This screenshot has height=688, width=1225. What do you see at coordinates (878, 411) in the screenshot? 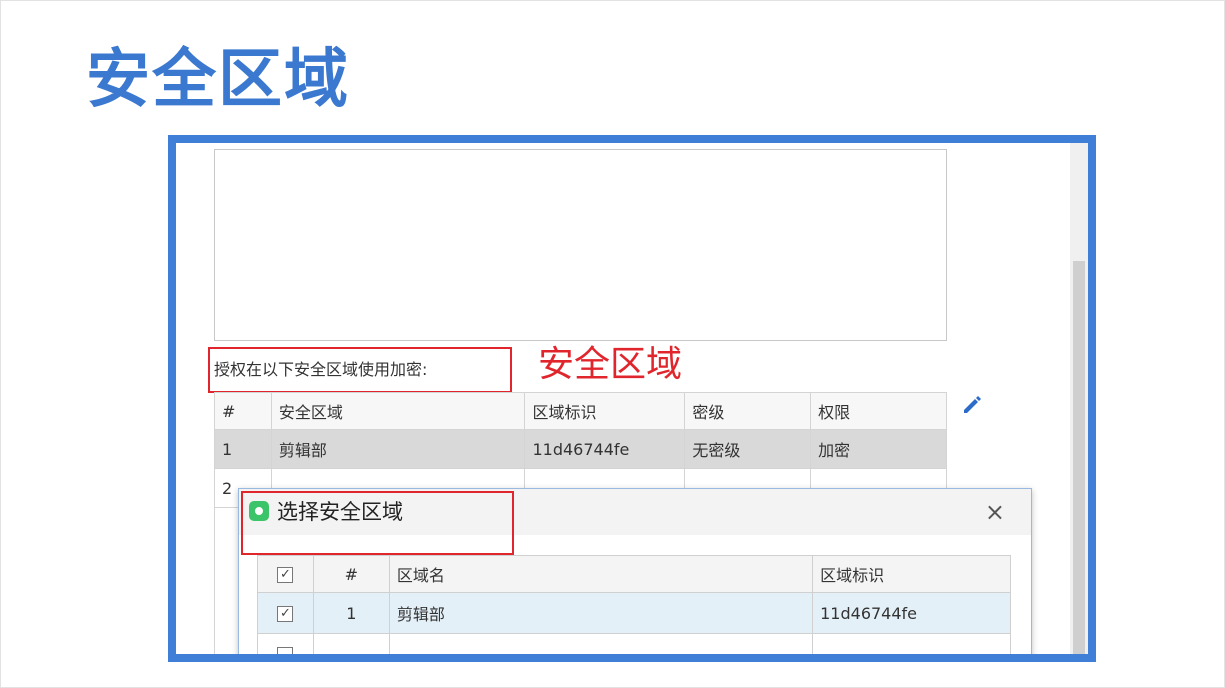
I see `col-header-permission: 权限` at bounding box center [878, 411].